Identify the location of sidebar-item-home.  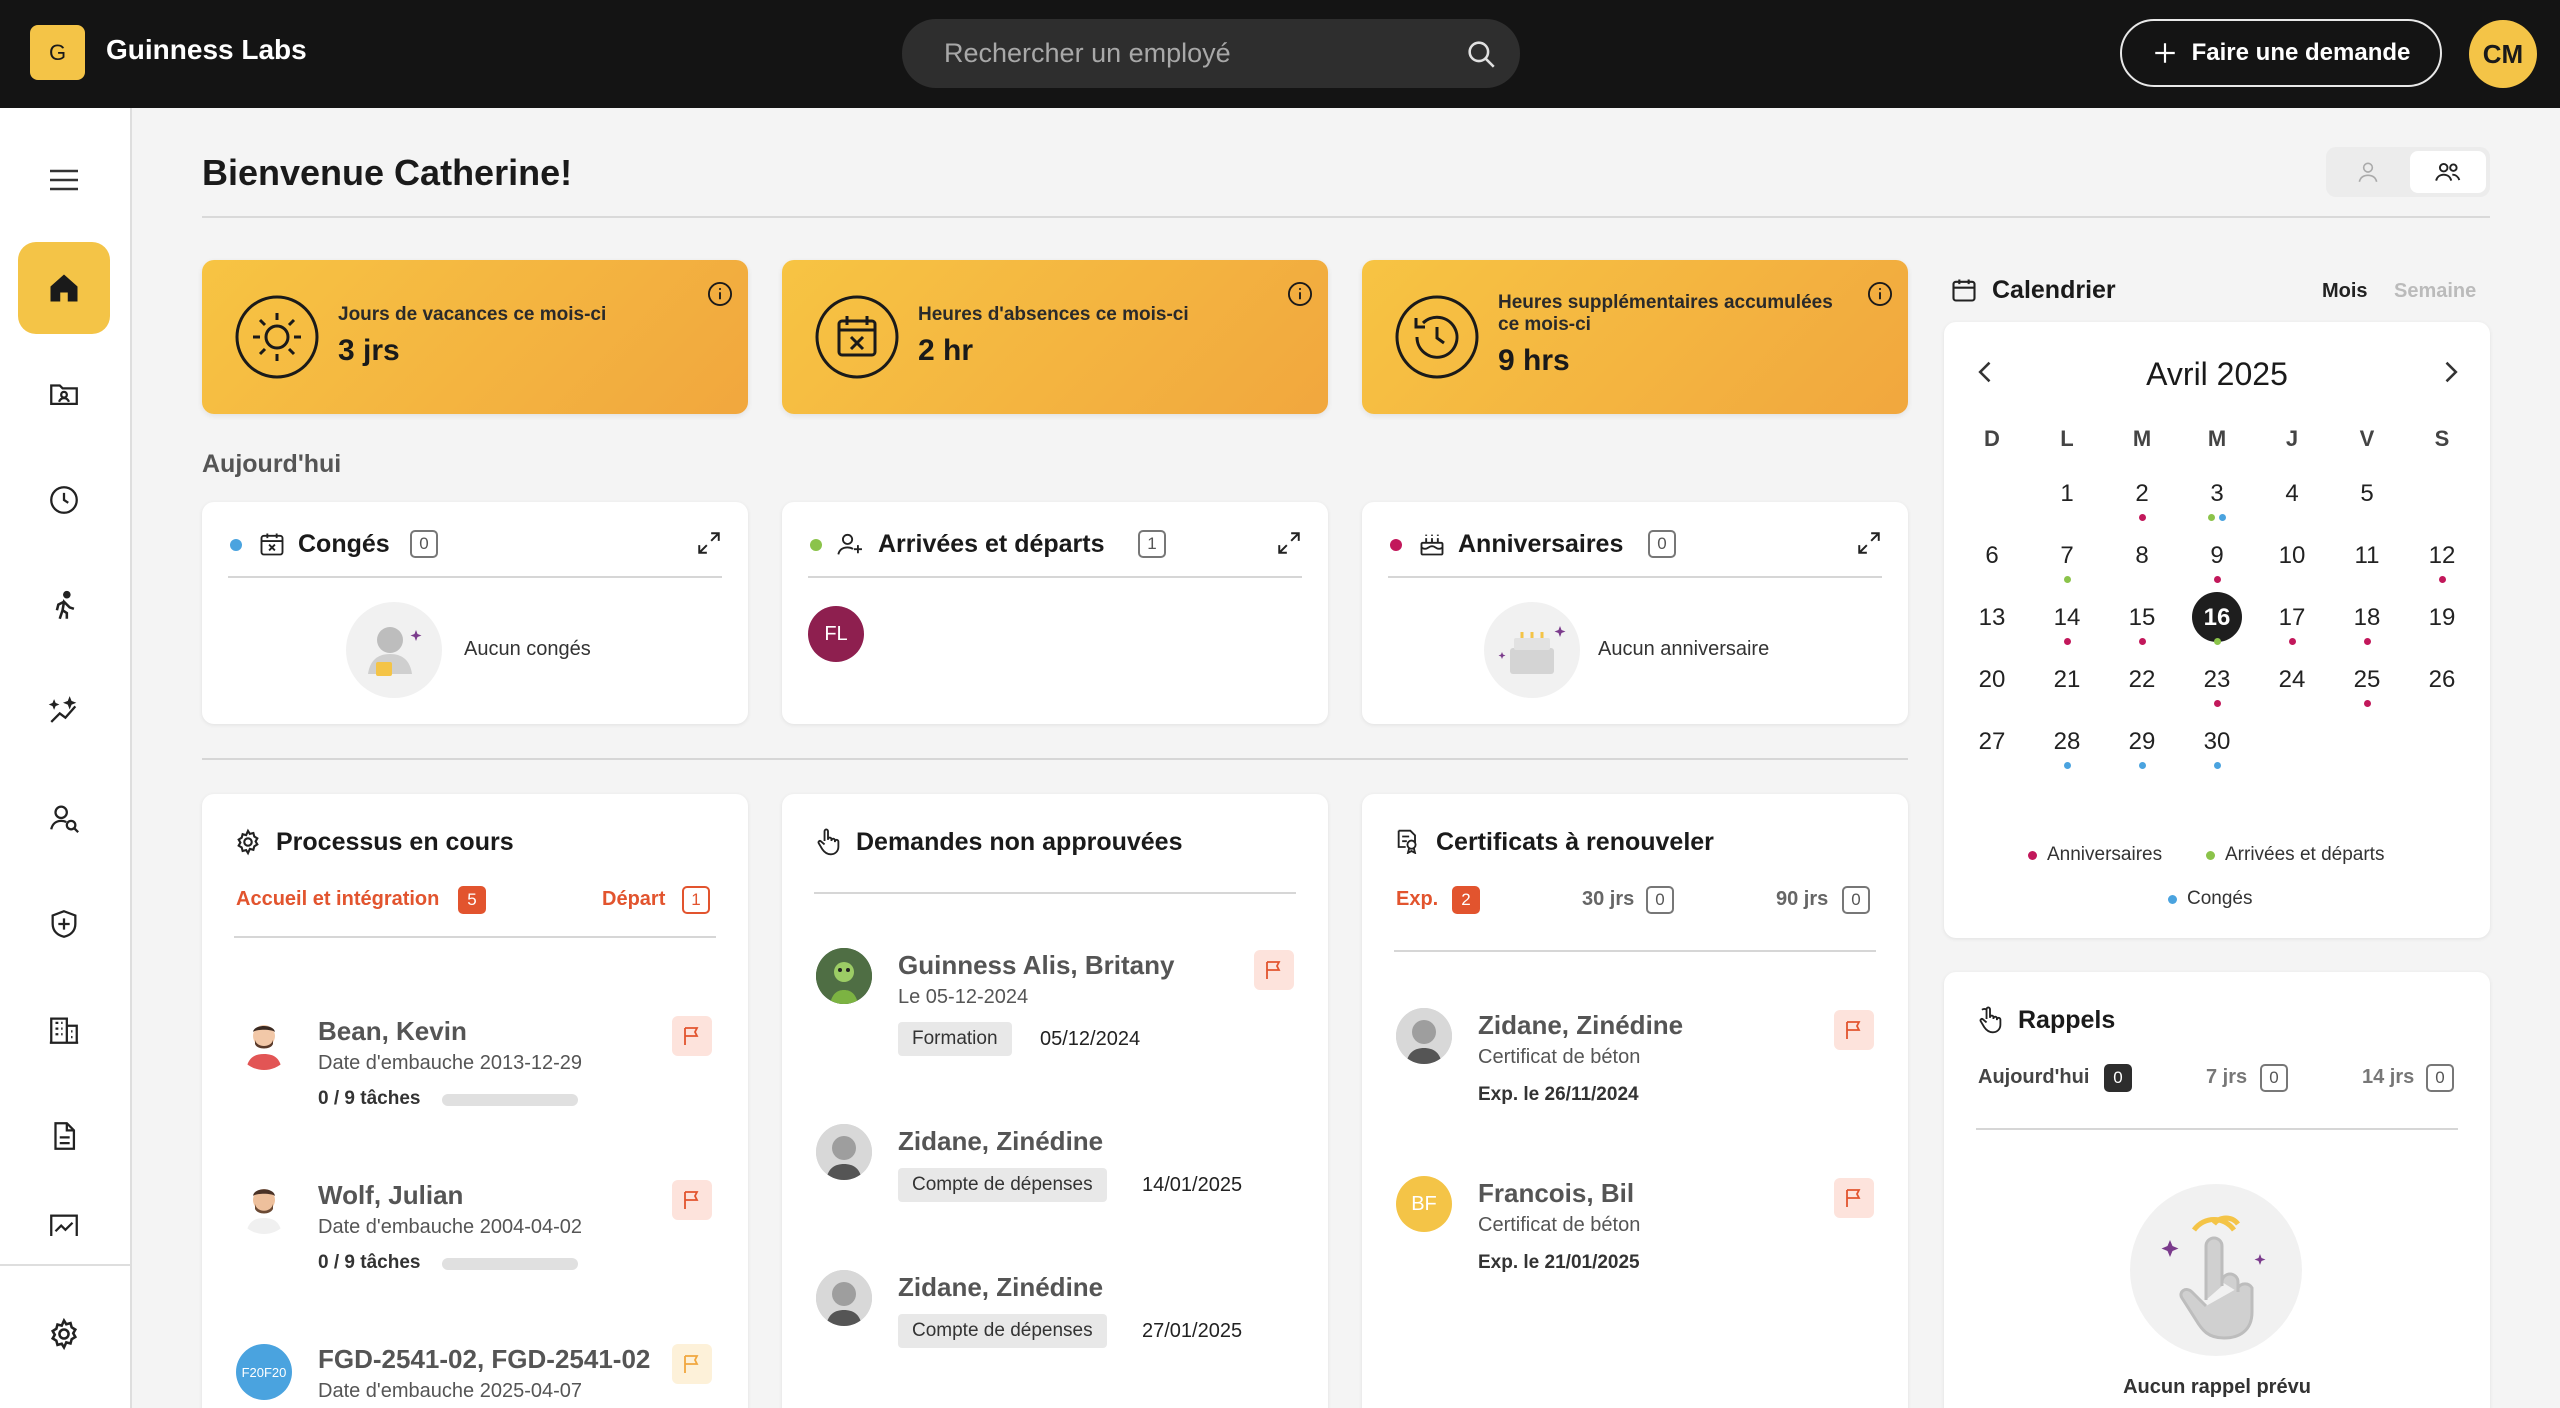
(64, 288).